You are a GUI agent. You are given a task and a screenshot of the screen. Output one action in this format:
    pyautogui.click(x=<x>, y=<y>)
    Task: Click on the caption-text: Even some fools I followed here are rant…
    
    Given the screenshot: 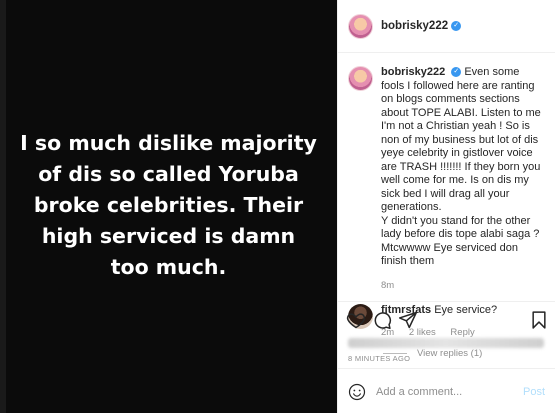 What is the action you would take?
    pyautogui.click(x=461, y=166)
    